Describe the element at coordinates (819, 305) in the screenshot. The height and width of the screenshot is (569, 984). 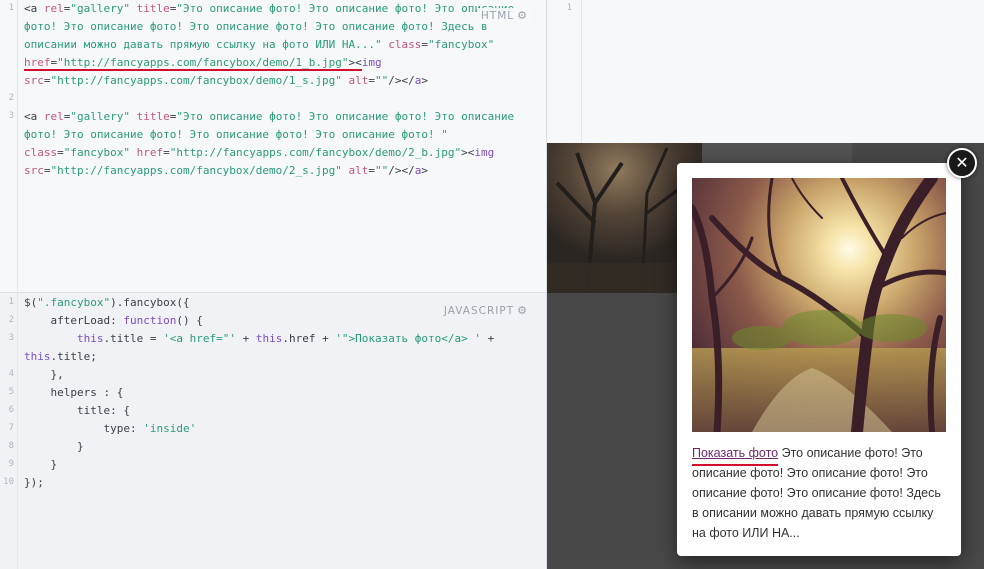
I see `lightbox-photo` at that location.